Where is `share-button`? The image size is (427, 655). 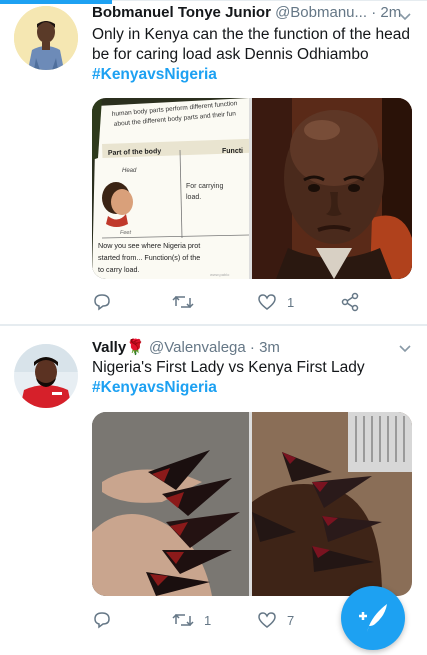 share-button is located at coordinates (350, 302).